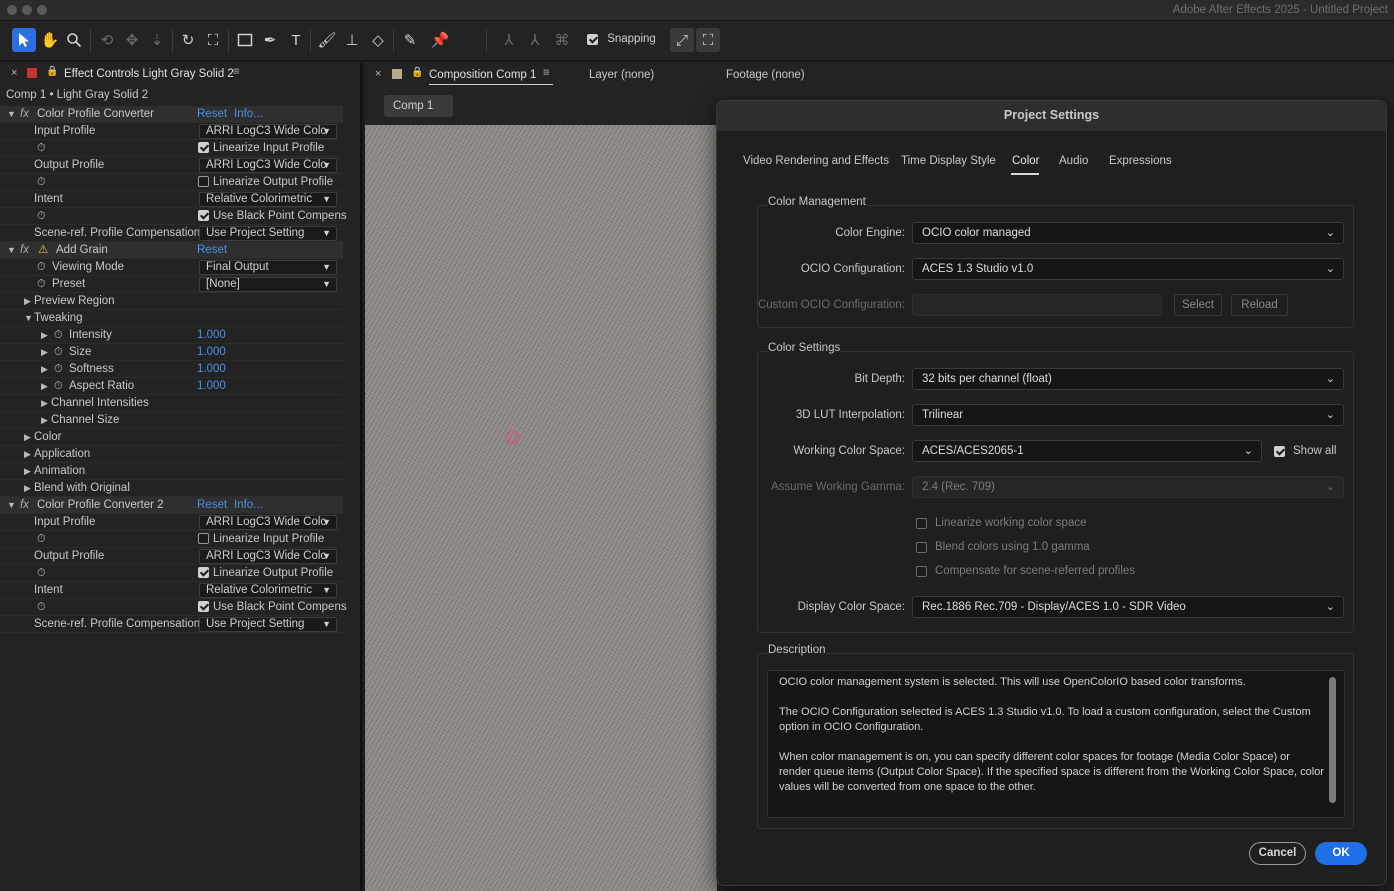  Describe the element at coordinates (171, 420) in the screenshot. I see `channel-size-row: ▶ Channel Size` at that location.